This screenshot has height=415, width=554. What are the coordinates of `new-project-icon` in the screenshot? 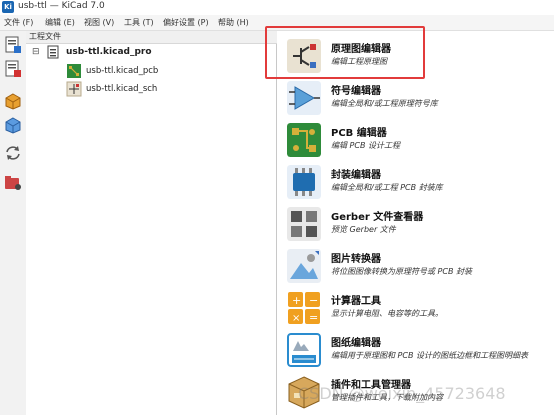 It's located at (13, 44).